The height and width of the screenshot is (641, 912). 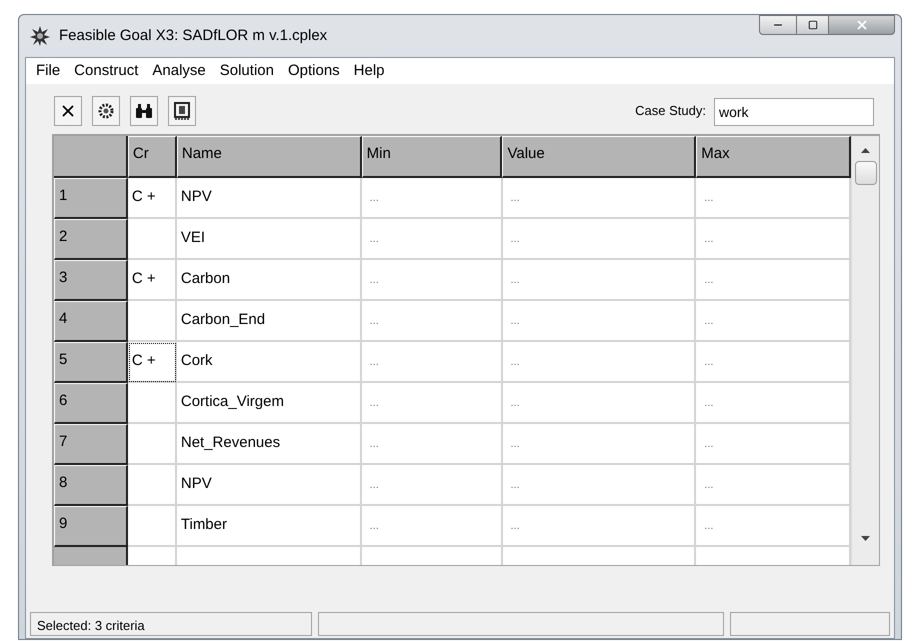 What do you see at coordinates (152, 157) in the screenshot?
I see `column-header: Cr` at bounding box center [152, 157].